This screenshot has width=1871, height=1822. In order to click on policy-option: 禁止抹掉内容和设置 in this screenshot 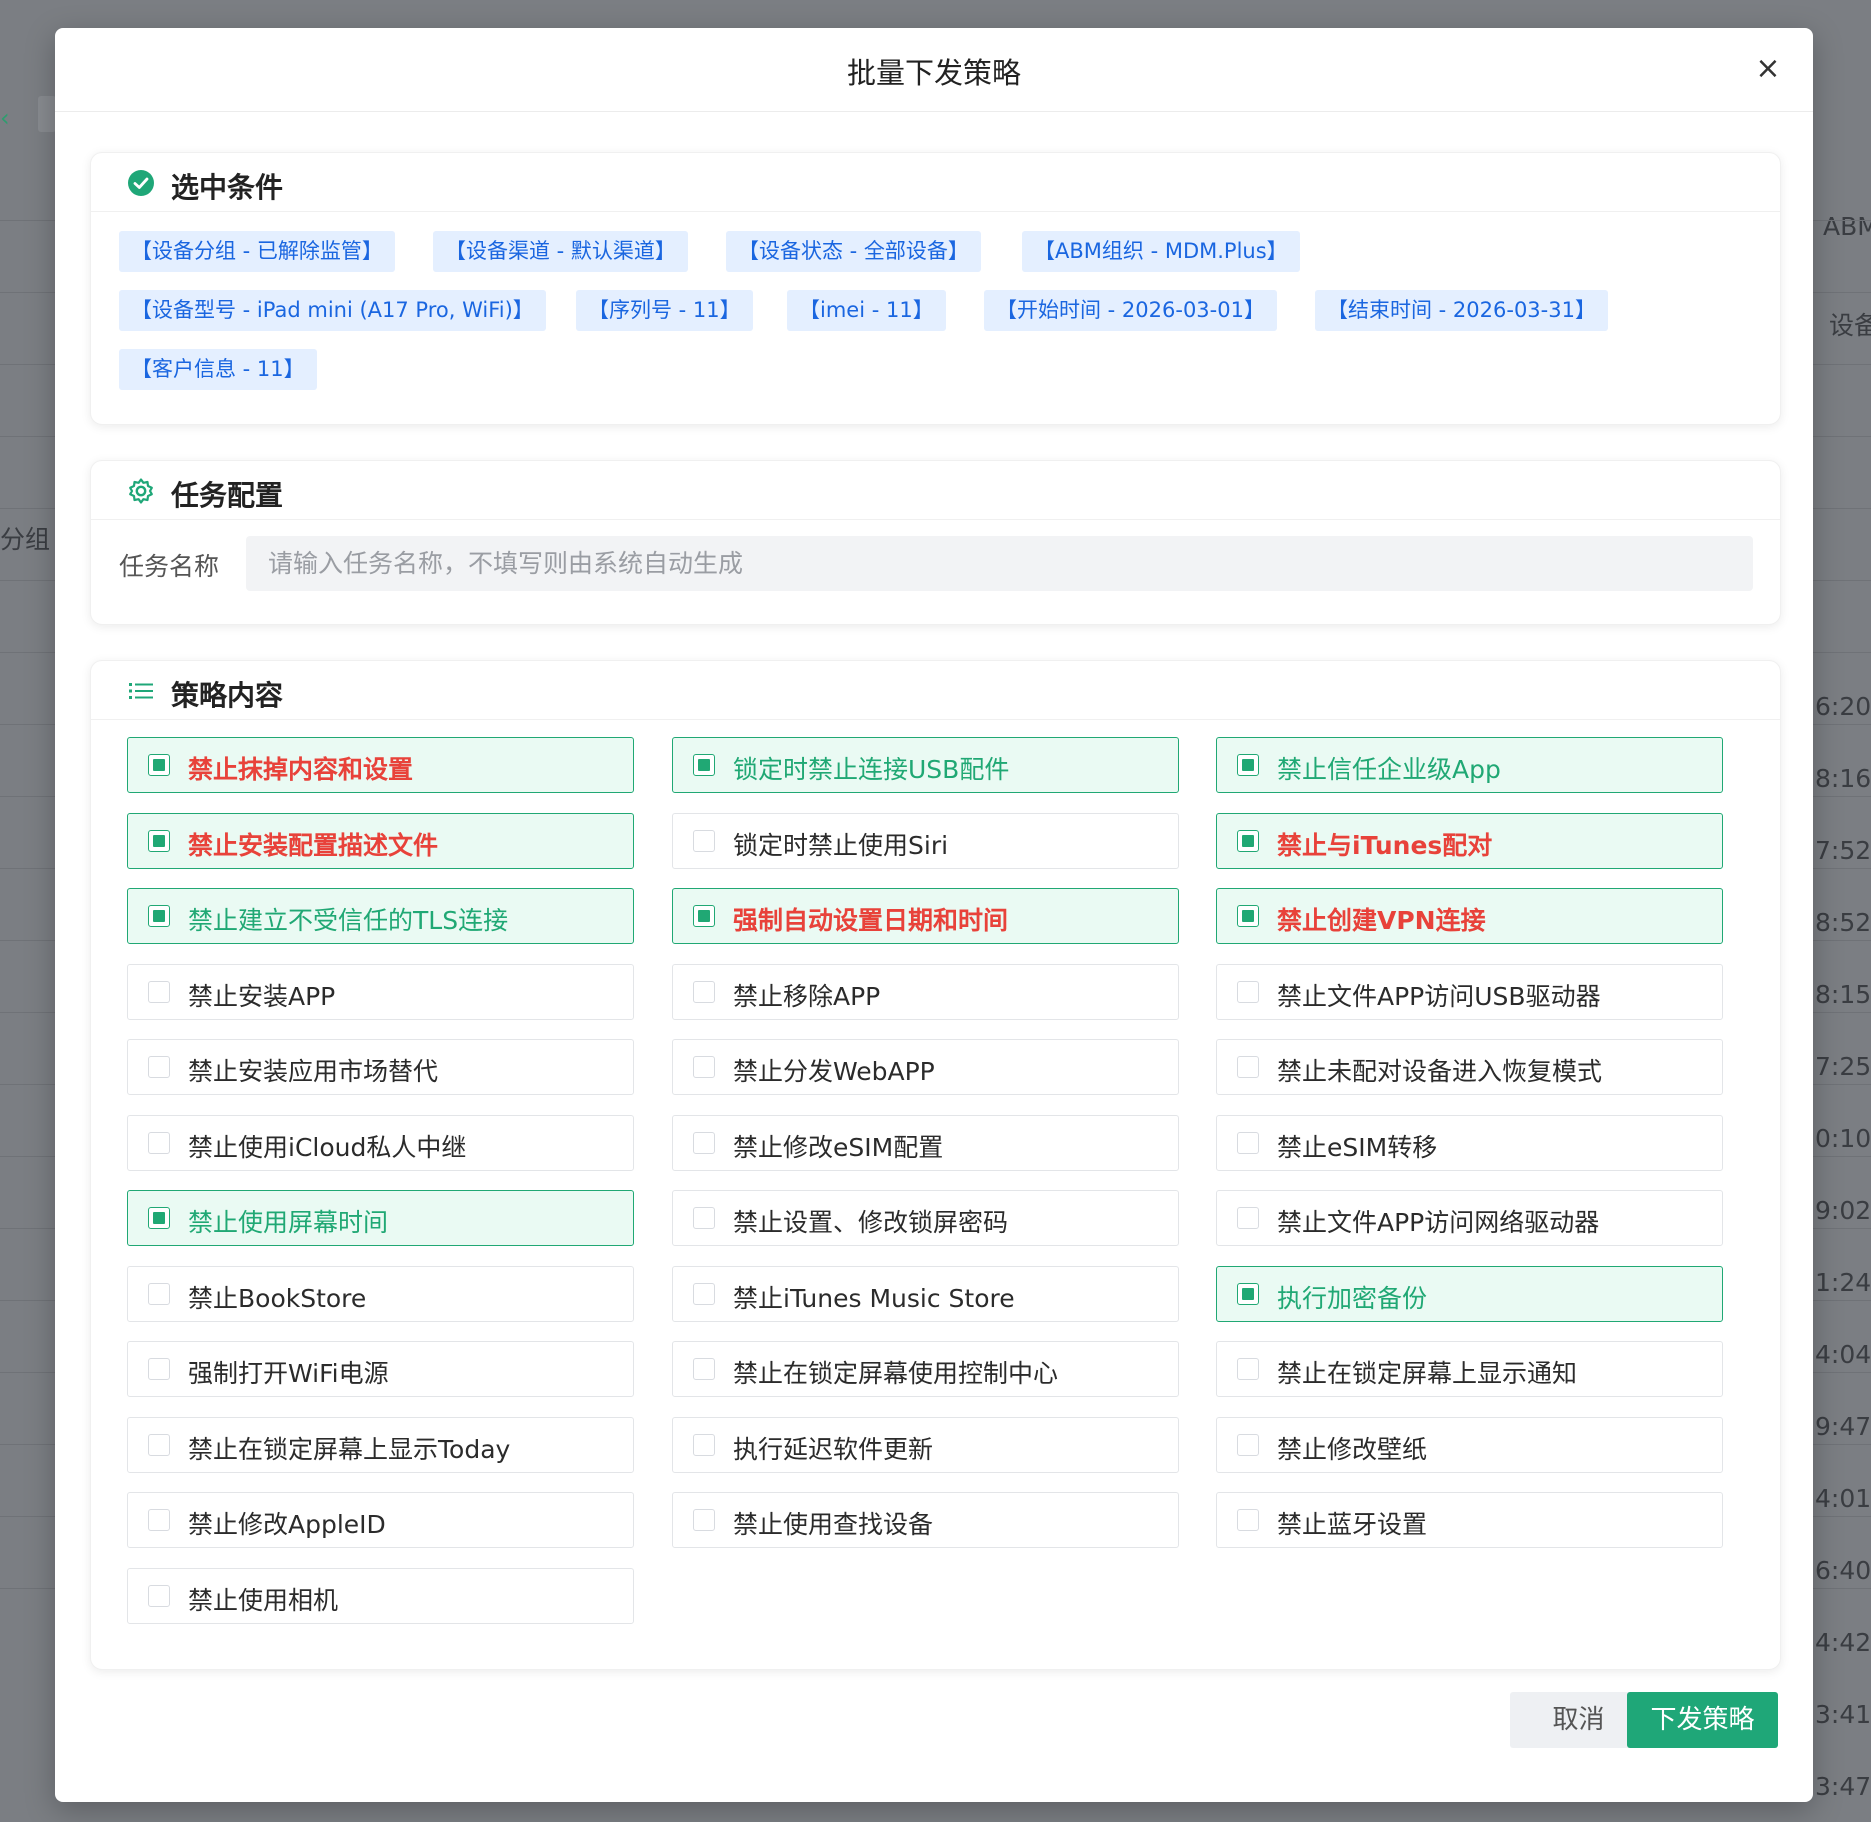, I will do `click(380, 765)`.